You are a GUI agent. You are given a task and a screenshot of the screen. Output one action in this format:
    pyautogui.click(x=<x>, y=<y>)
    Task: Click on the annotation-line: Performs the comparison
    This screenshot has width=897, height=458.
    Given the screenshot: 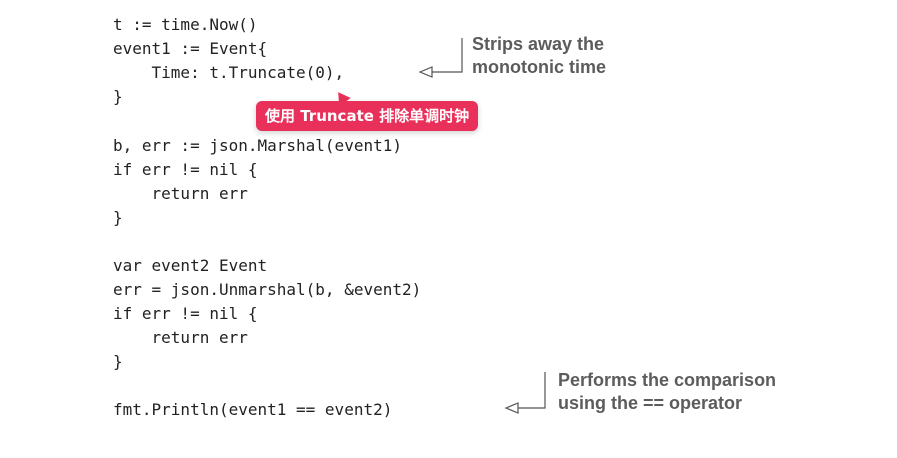 What is the action you would take?
    pyautogui.click(x=667, y=380)
    